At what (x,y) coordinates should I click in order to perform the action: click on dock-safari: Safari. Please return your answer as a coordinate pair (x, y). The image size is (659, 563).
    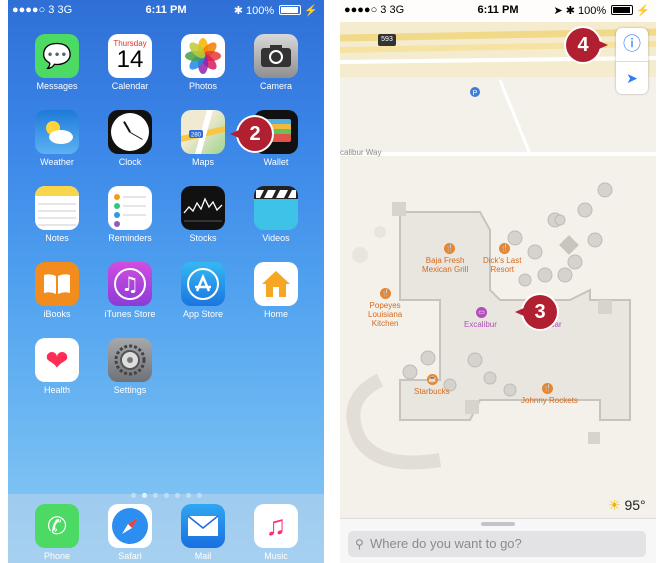
    Looking at the image, I should click on (130, 532).